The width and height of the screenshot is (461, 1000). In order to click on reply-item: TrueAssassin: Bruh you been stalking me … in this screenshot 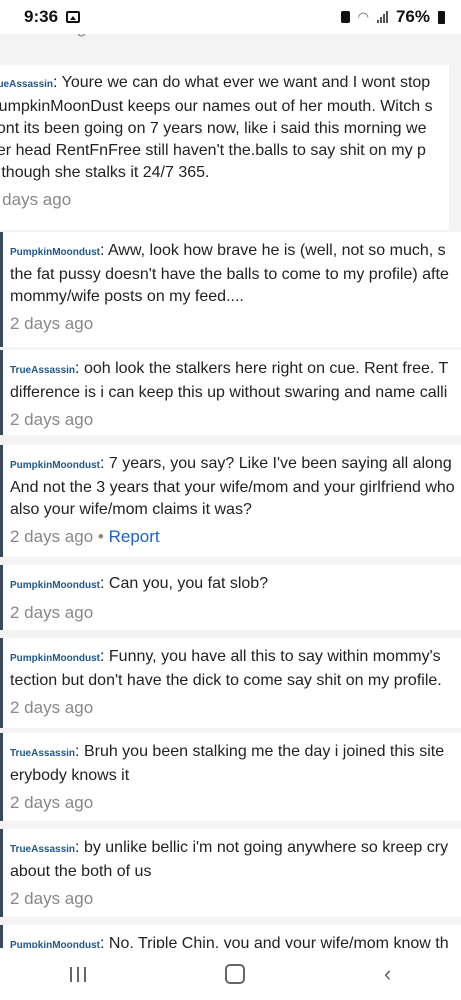, I will do `click(230, 777)`.